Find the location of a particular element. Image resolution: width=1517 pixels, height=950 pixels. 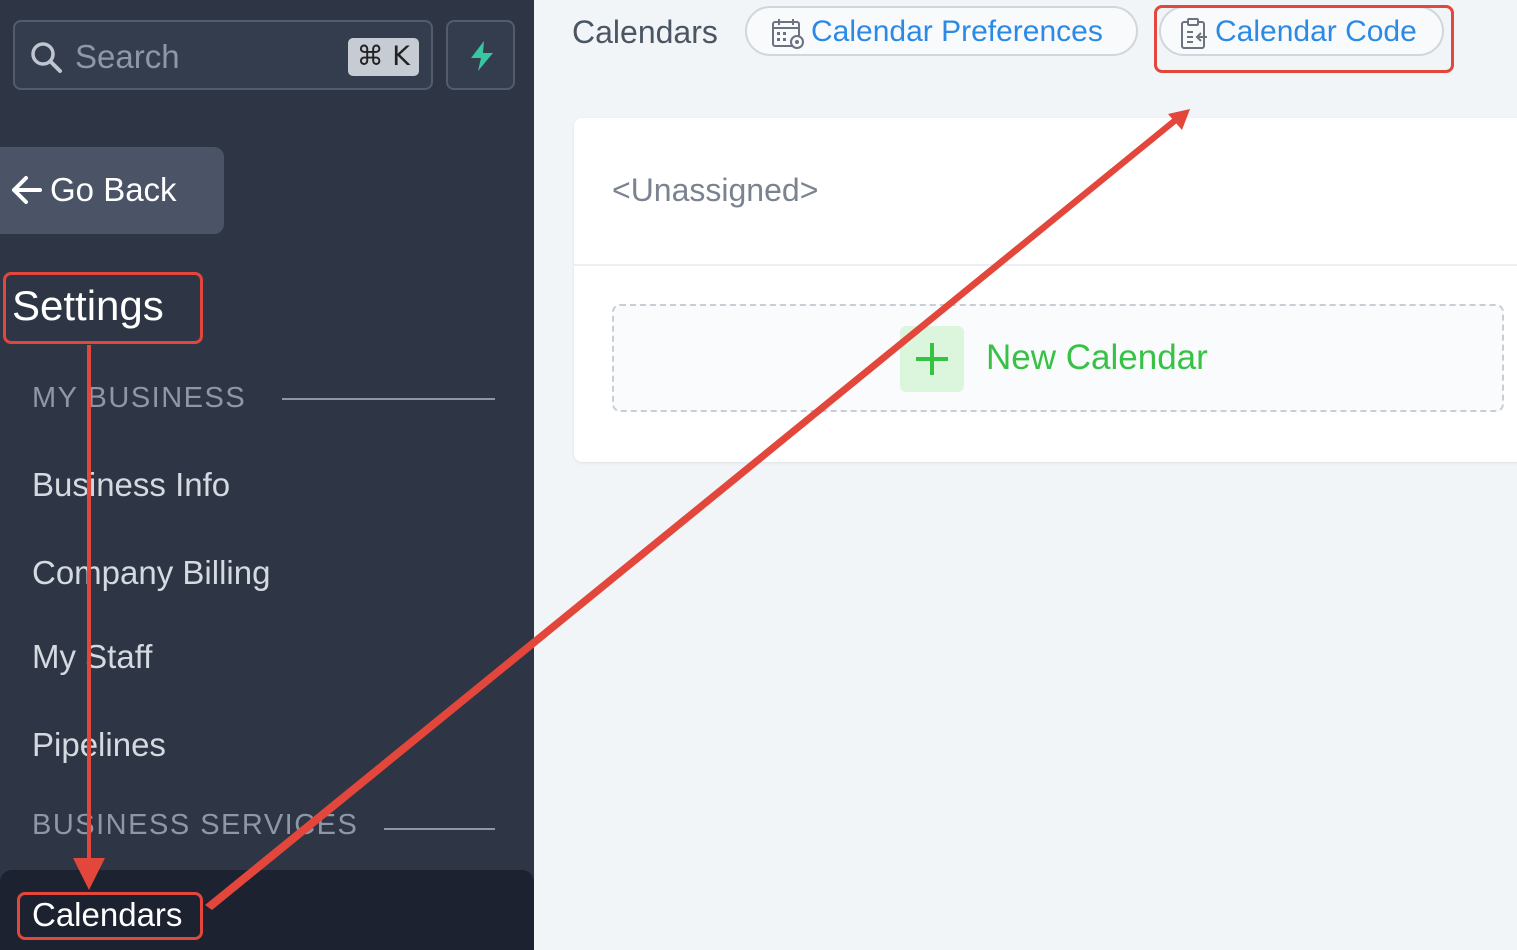

section-business-services: BUSINESS SERVICES is located at coordinates (195, 825).